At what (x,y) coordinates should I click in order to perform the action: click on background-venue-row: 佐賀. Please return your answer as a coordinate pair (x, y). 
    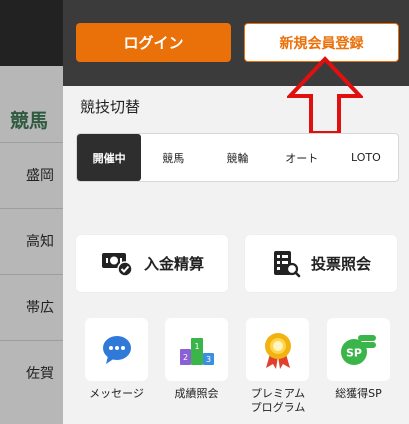
    Looking at the image, I should click on (31, 373).